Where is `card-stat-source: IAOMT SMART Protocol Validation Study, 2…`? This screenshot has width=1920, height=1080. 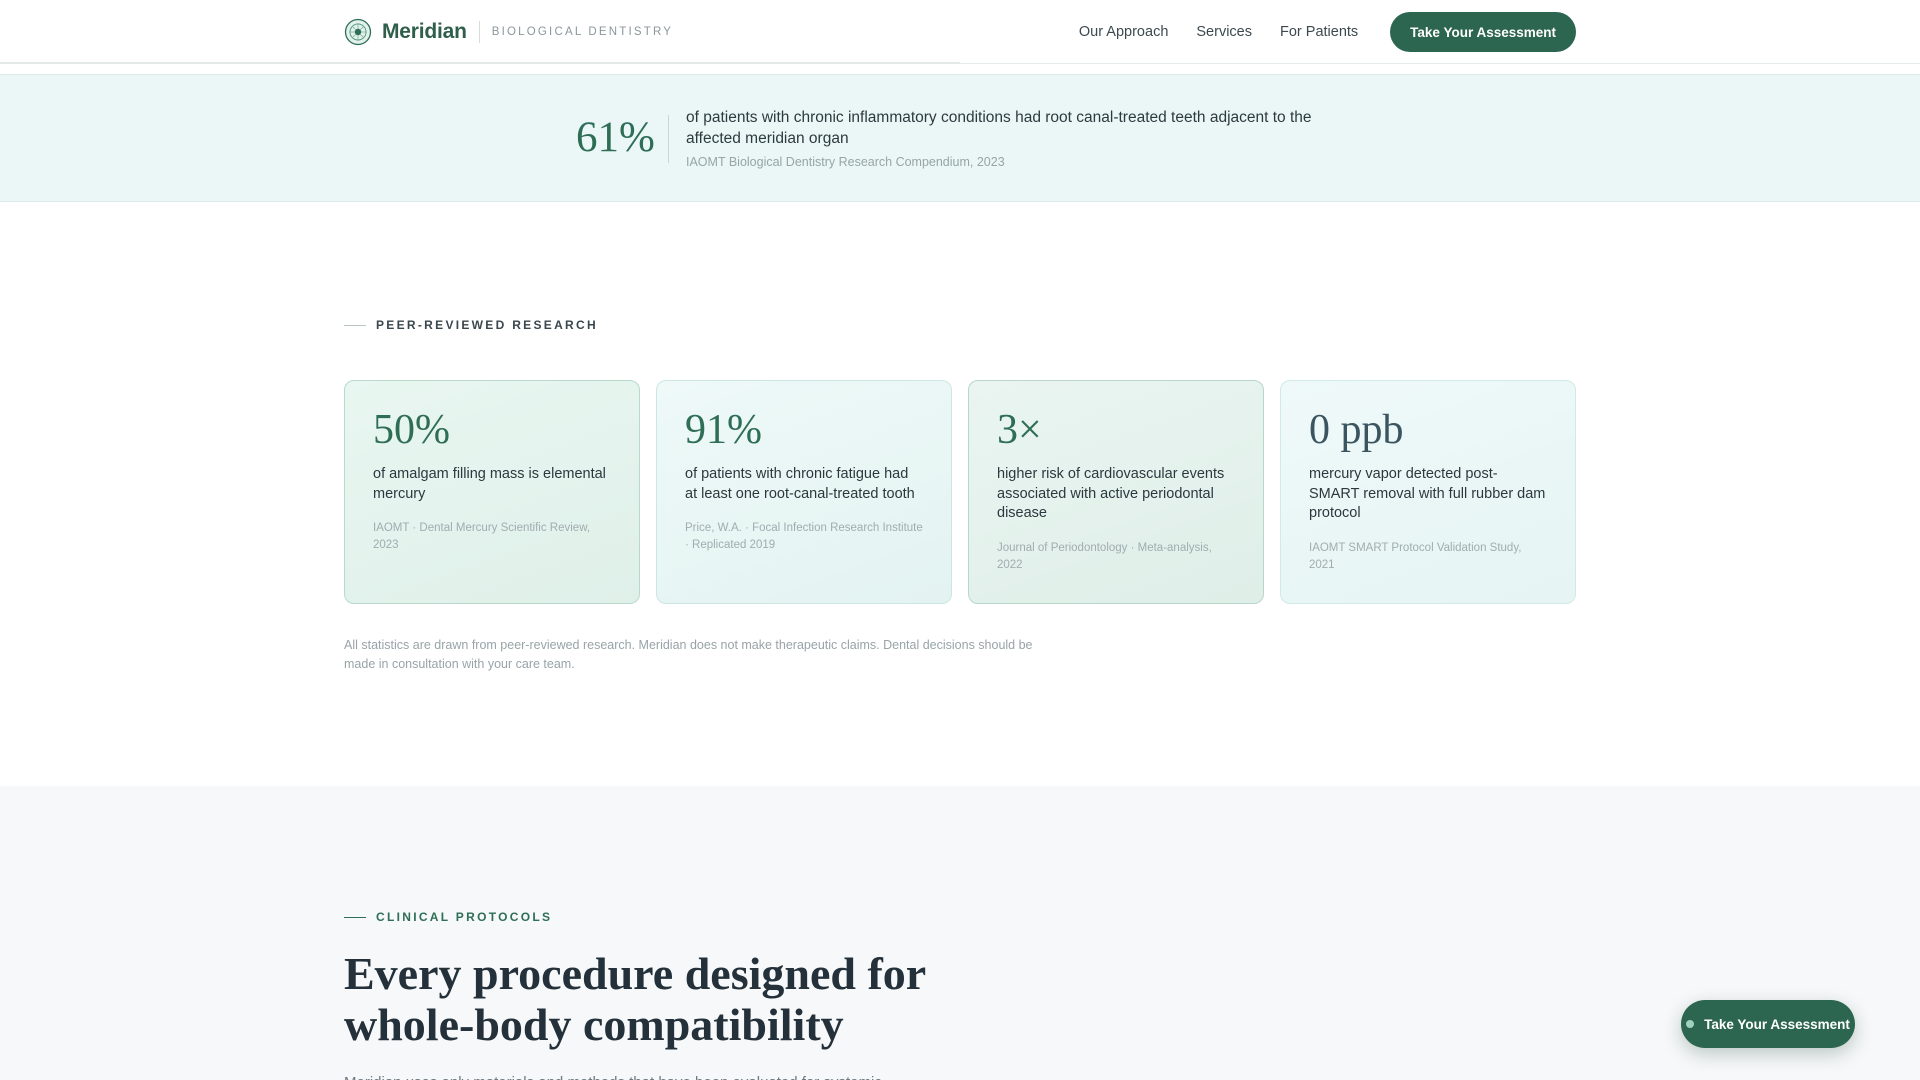
card-stat-source: IAOMT SMART Protocol Validation Study, 2… is located at coordinates (1415, 556).